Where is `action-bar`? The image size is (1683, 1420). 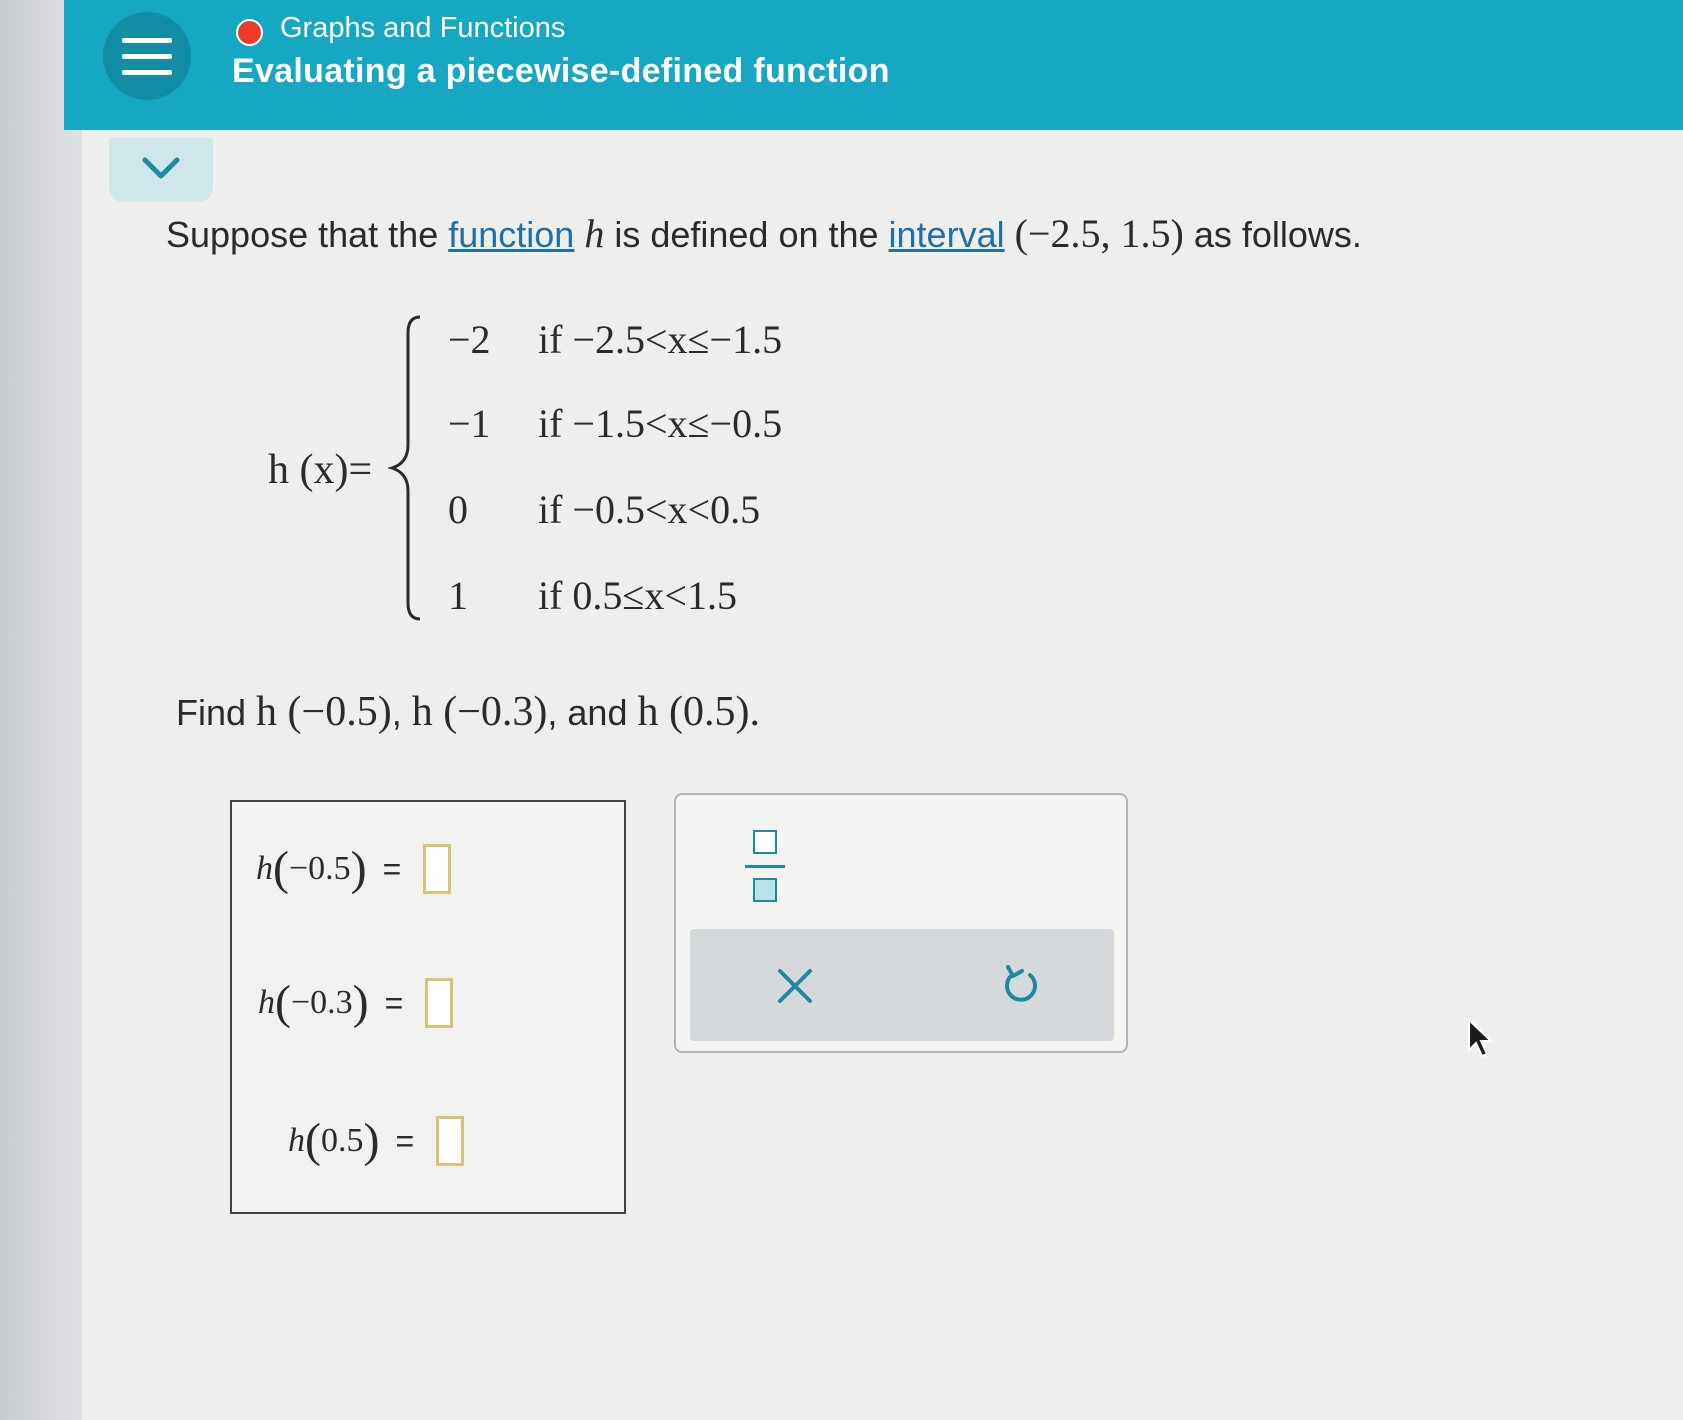 action-bar is located at coordinates (902, 985).